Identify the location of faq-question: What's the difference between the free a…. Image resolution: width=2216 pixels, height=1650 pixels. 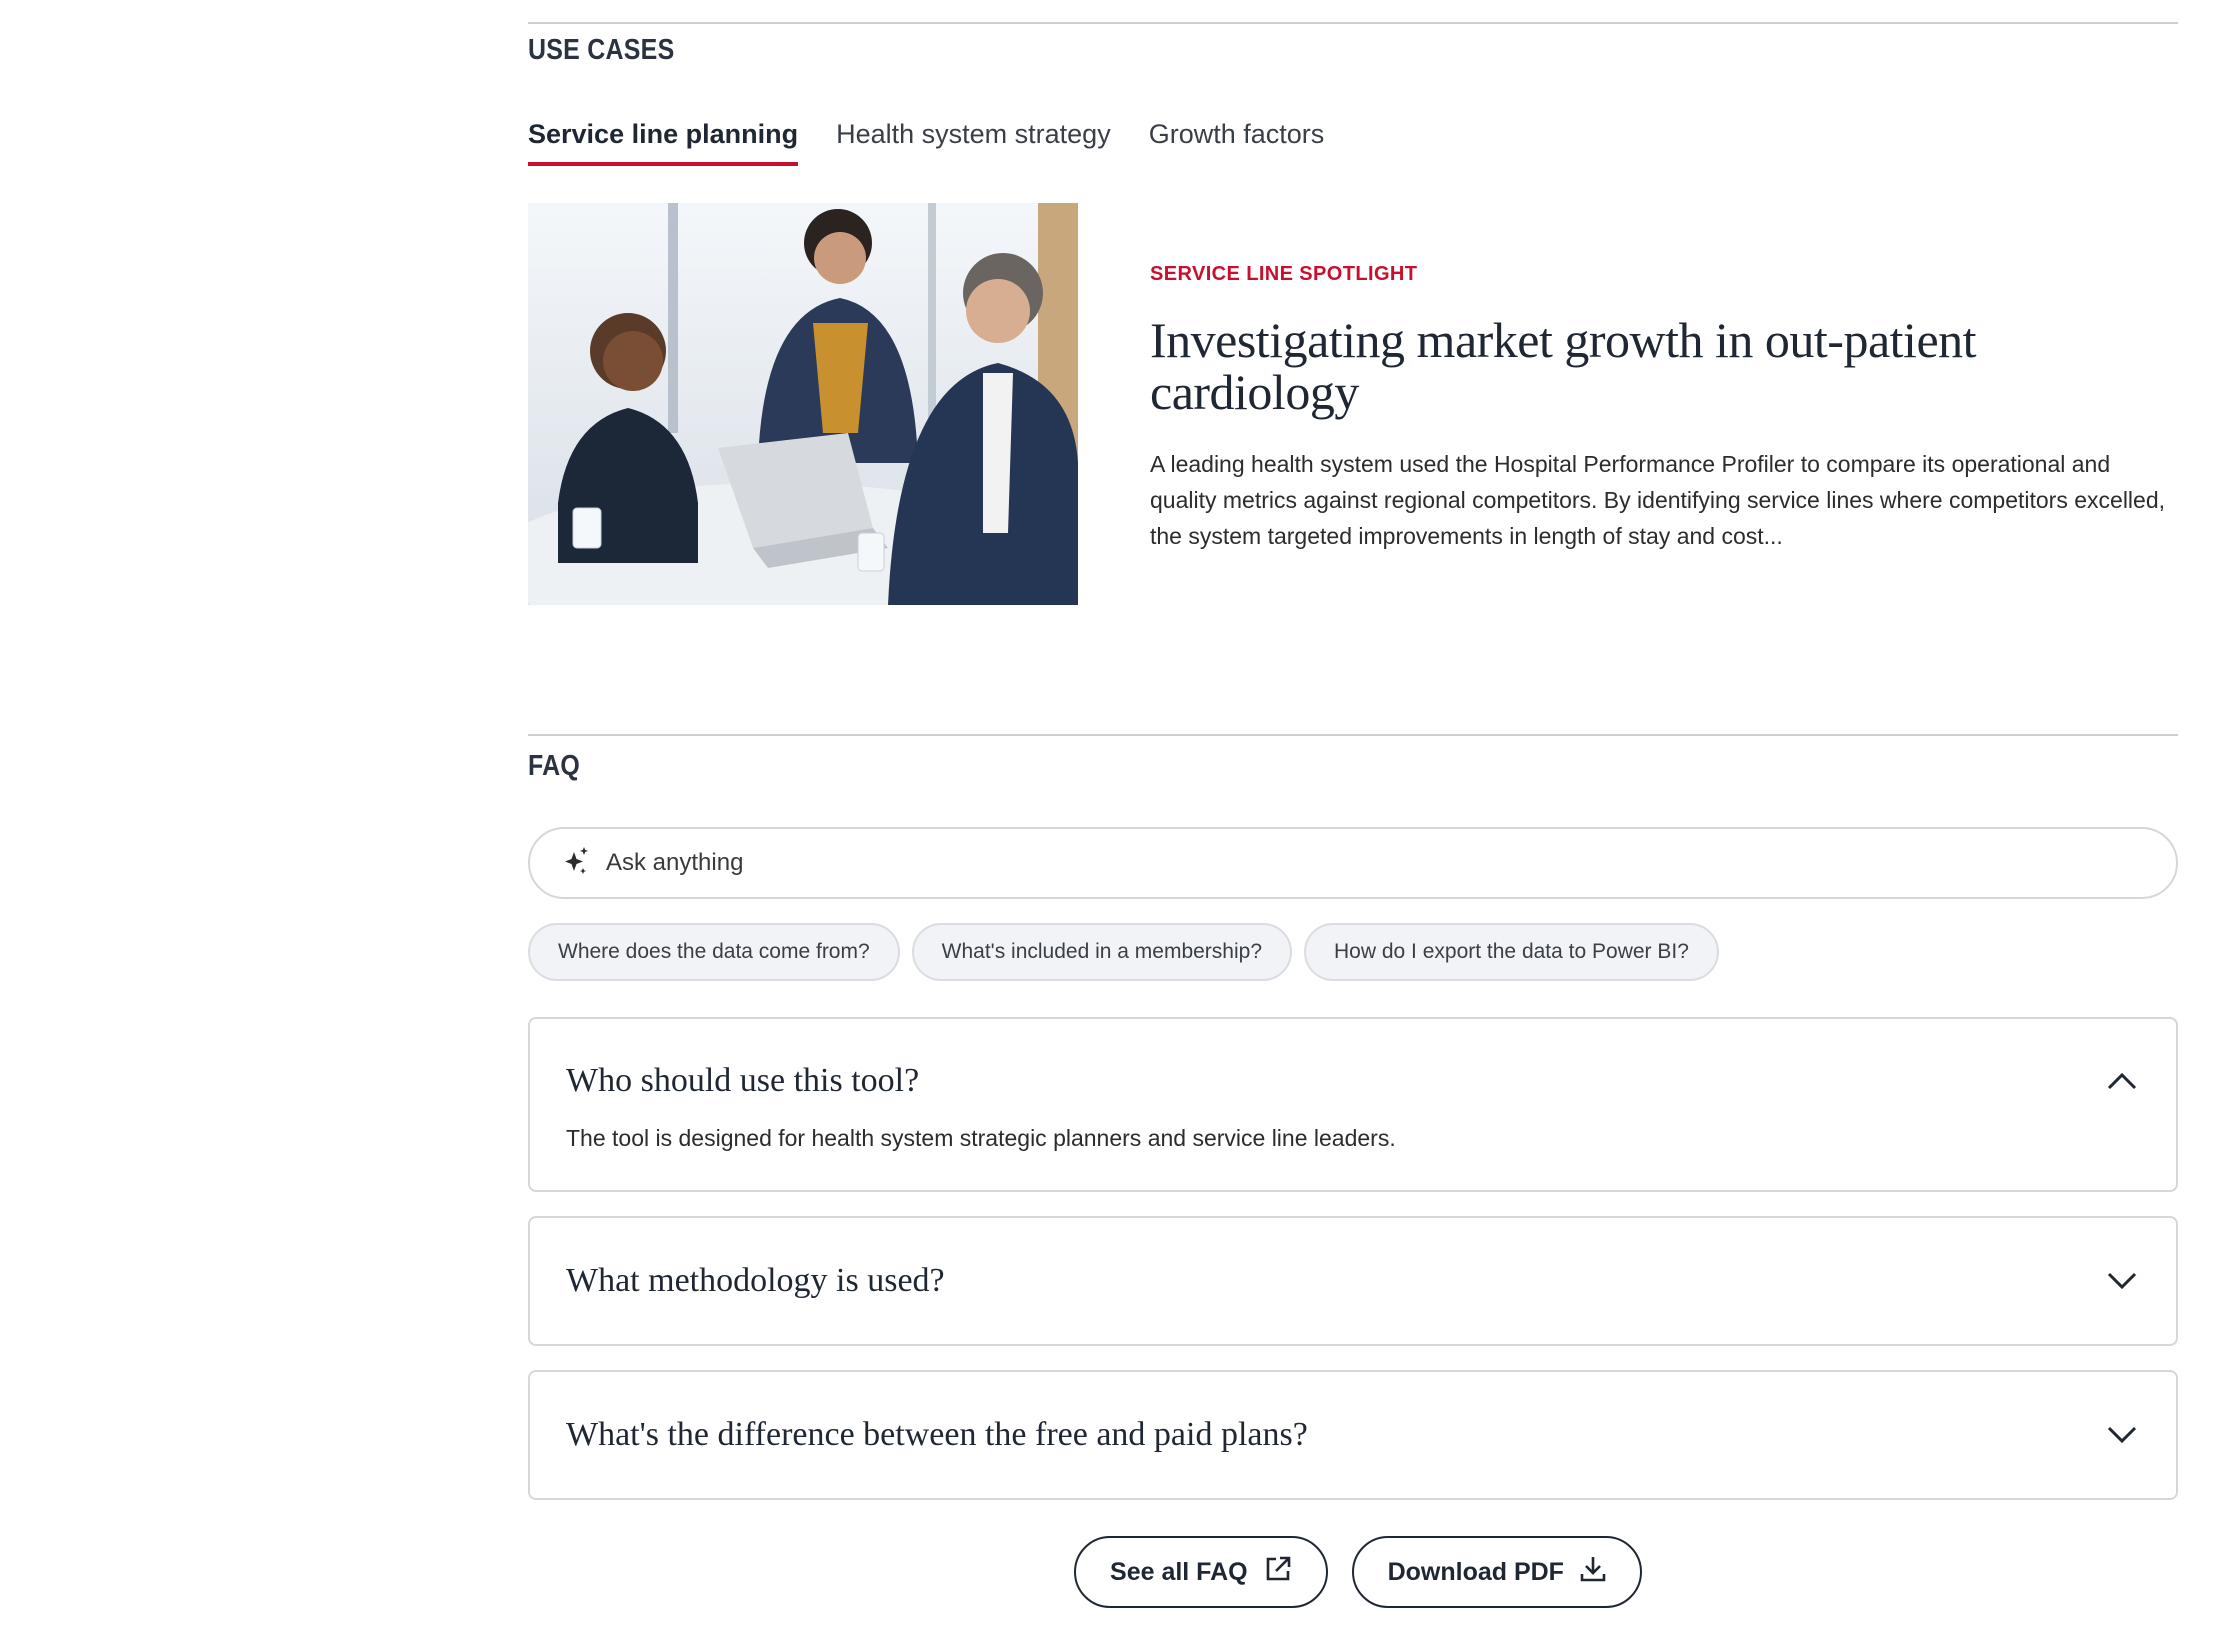
(937, 1434).